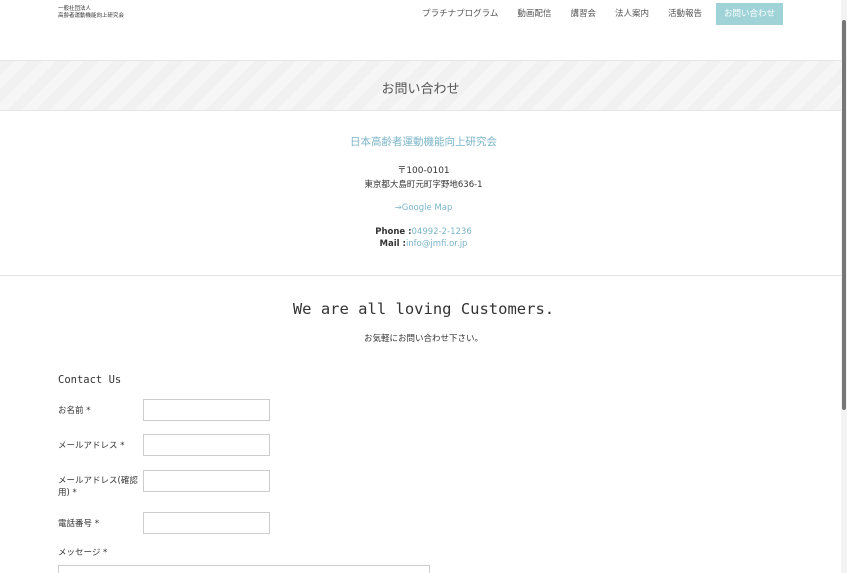 The width and height of the screenshot is (847, 573). Describe the element at coordinates (206, 445) in the screenshot. I see `email-field` at that location.